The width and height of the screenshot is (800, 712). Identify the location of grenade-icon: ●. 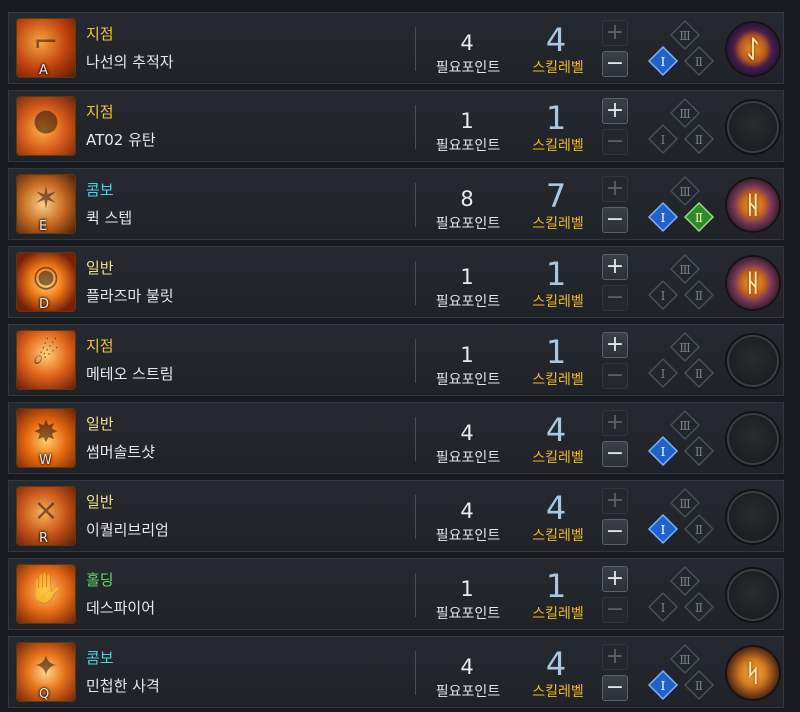
(46, 126).